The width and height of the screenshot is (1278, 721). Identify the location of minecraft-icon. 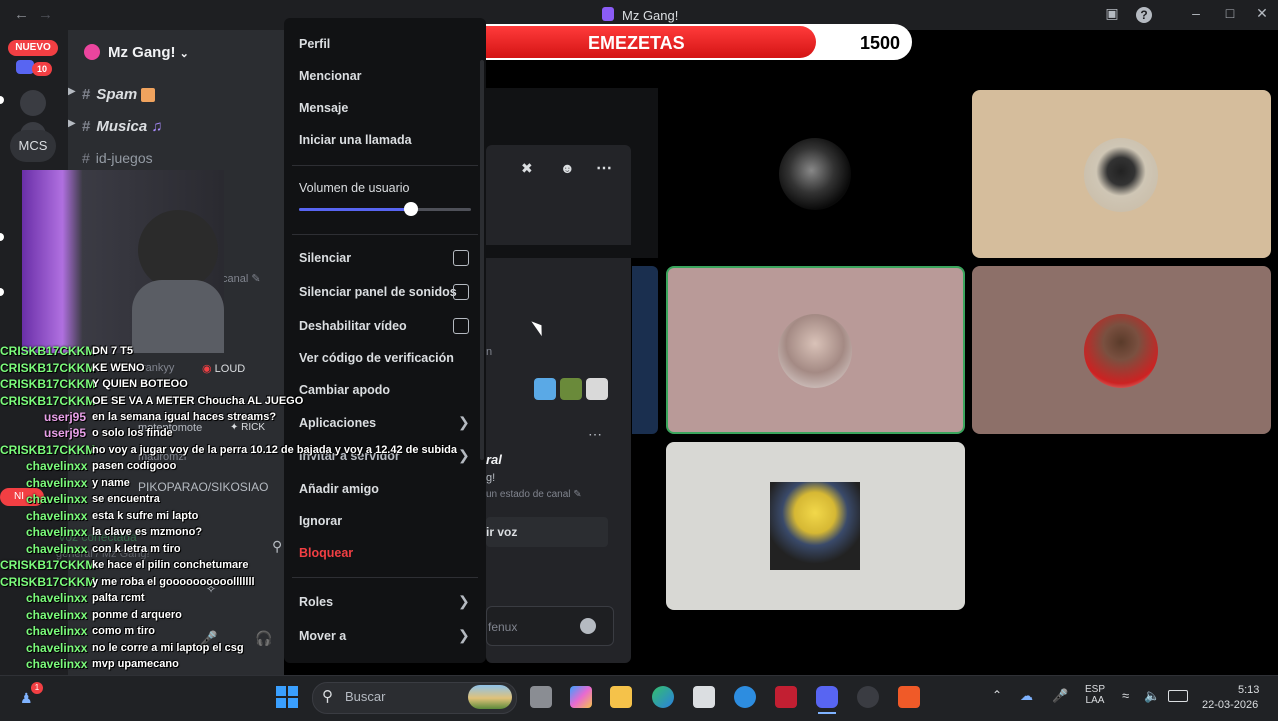
(571, 389).